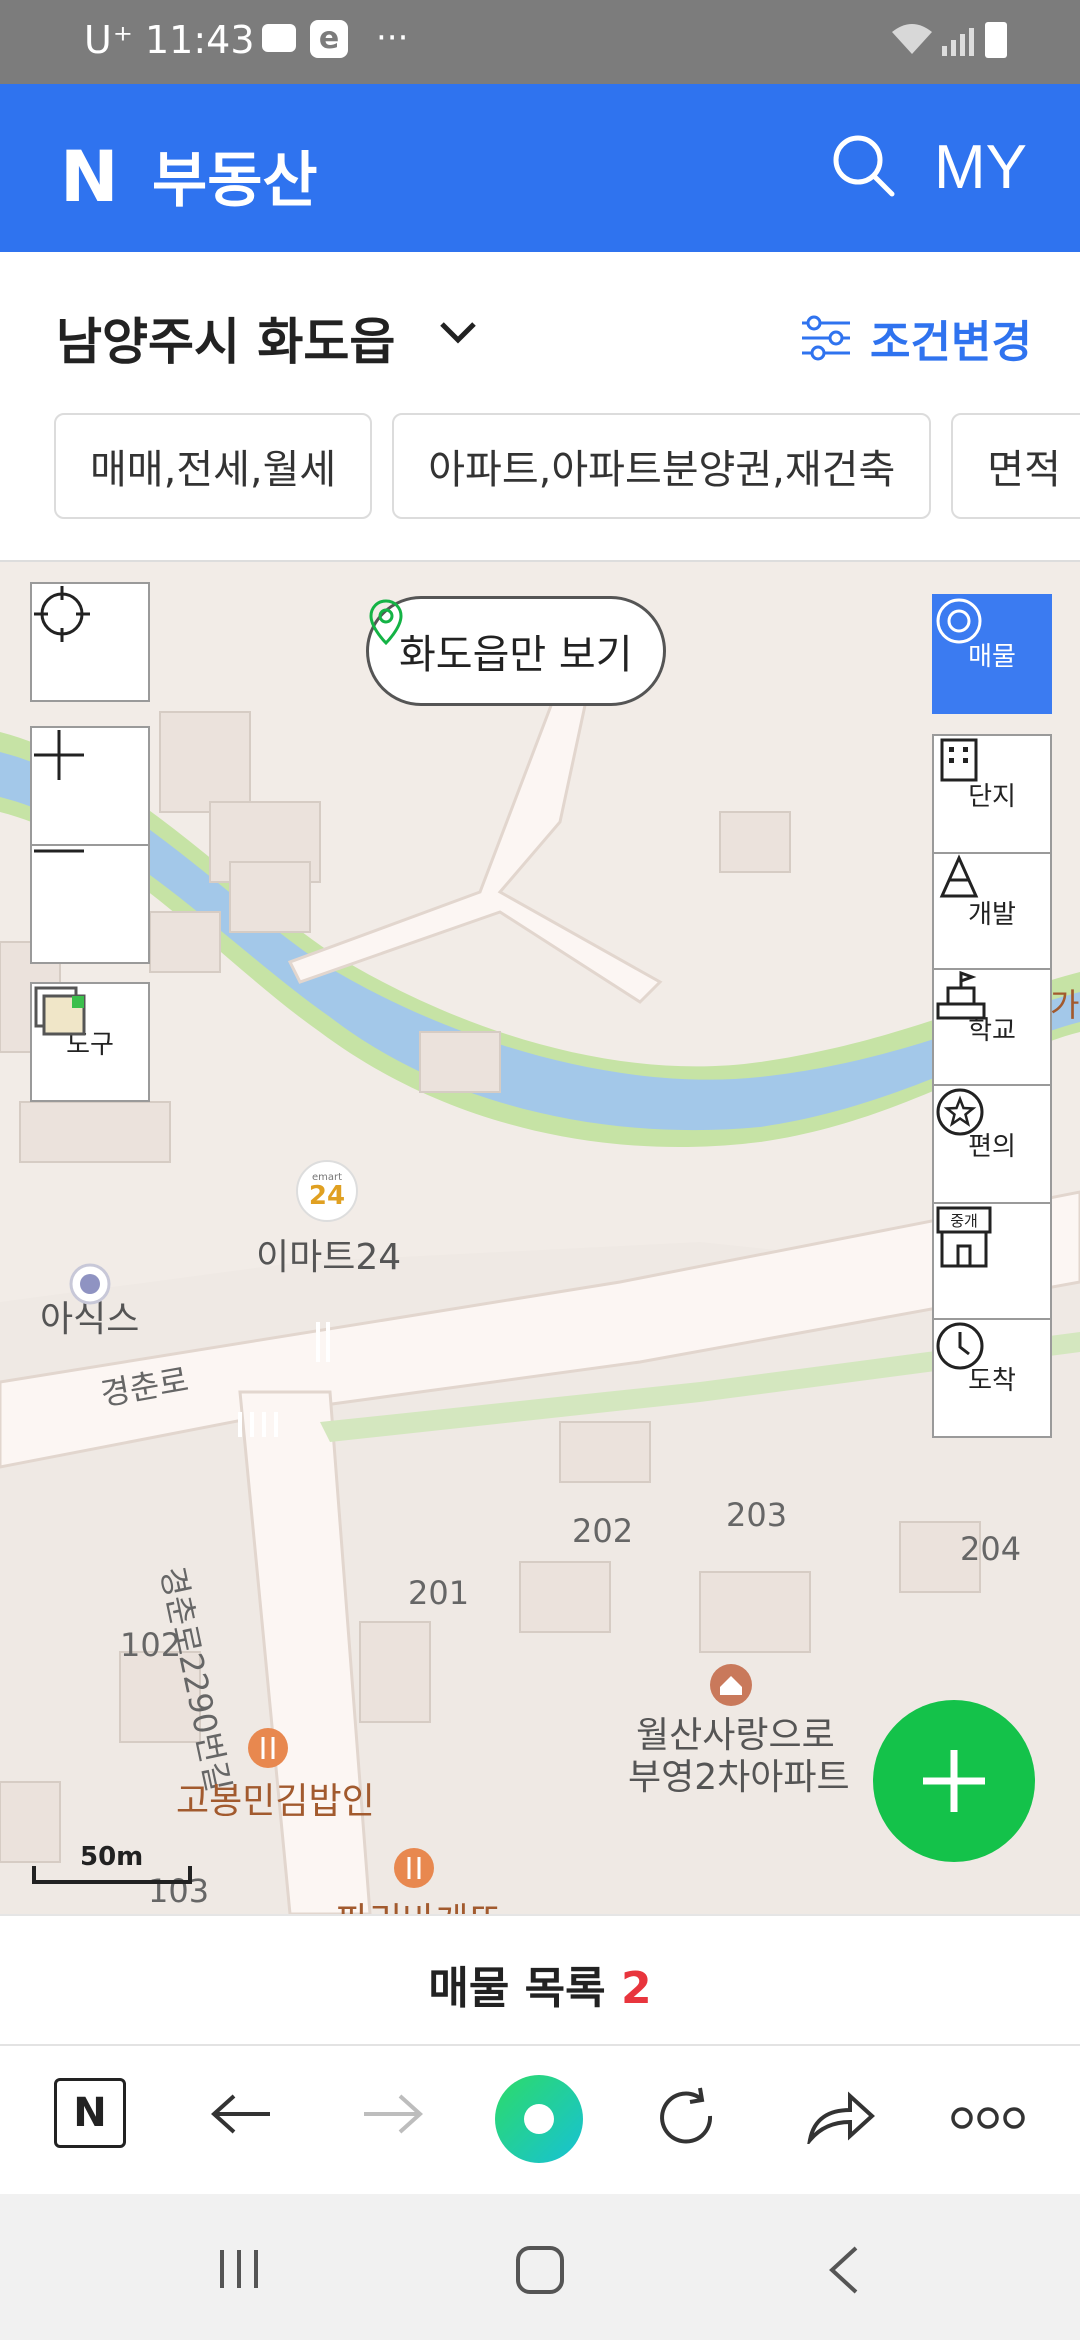 This screenshot has height=2340, width=1080. What do you see at coordinates (991, 1549) in the screenshot?
I see `building-label-204: 204` at bounding box center [991, 1549].